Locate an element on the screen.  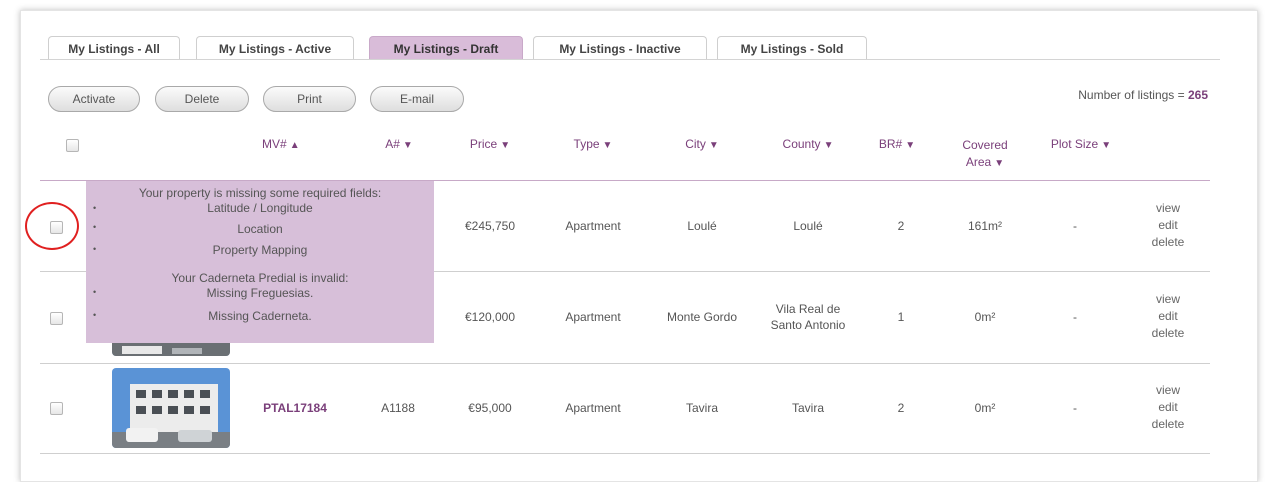
select-all-checkbox is located at coordinates (72, 145).